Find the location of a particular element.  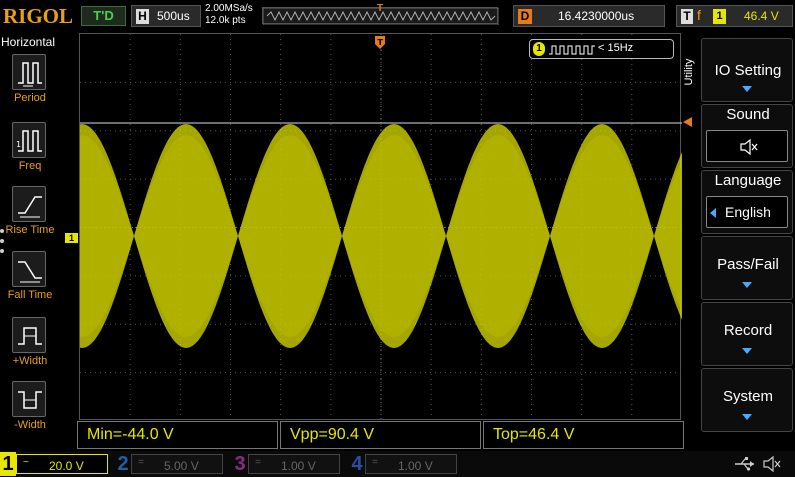

language-select: English is located at coordinates (747, 212).